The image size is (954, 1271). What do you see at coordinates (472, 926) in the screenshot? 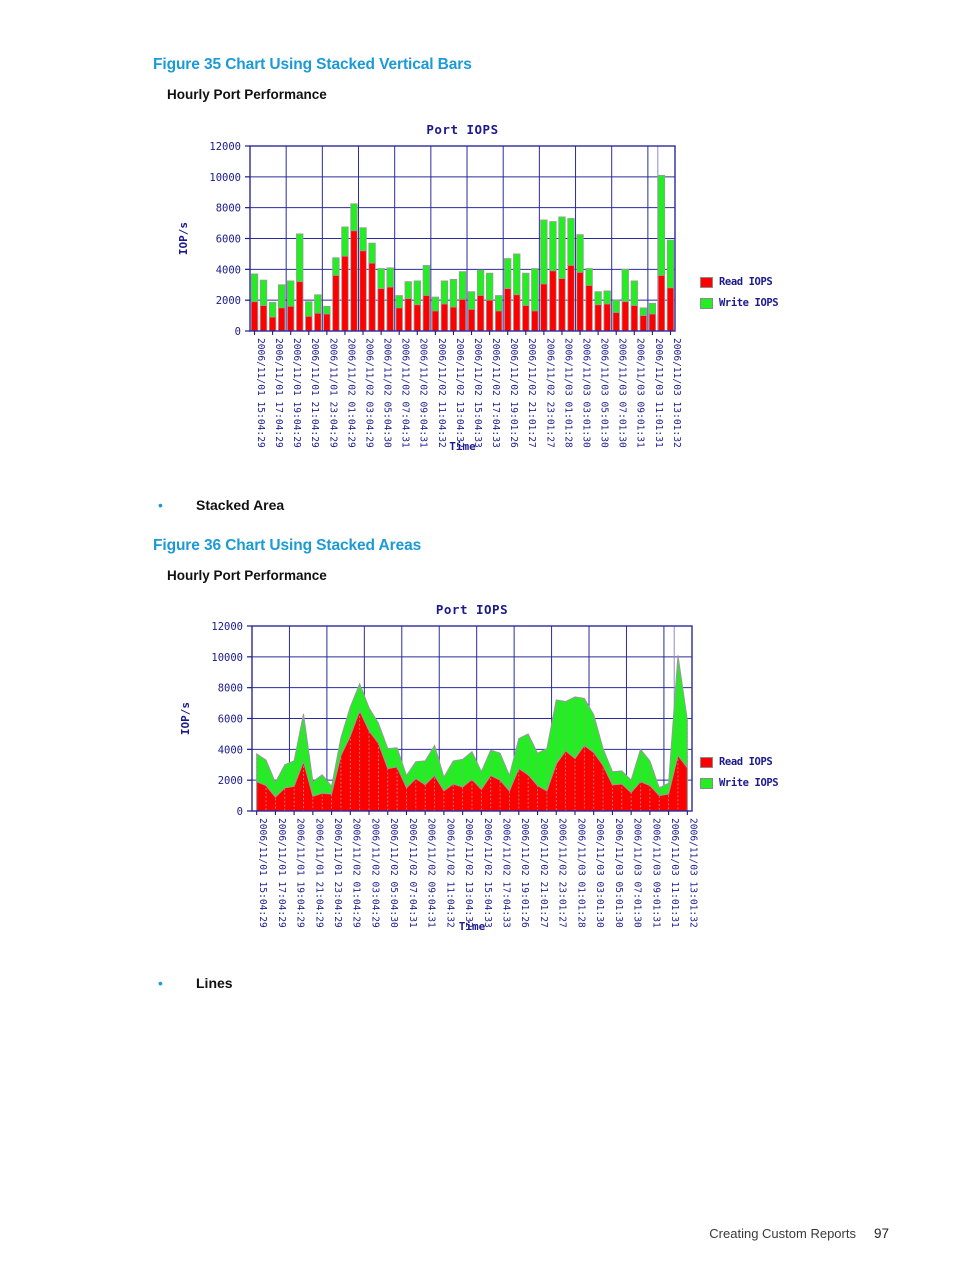
I see `x-axis-label: Time` at bounding box center [472, 926].